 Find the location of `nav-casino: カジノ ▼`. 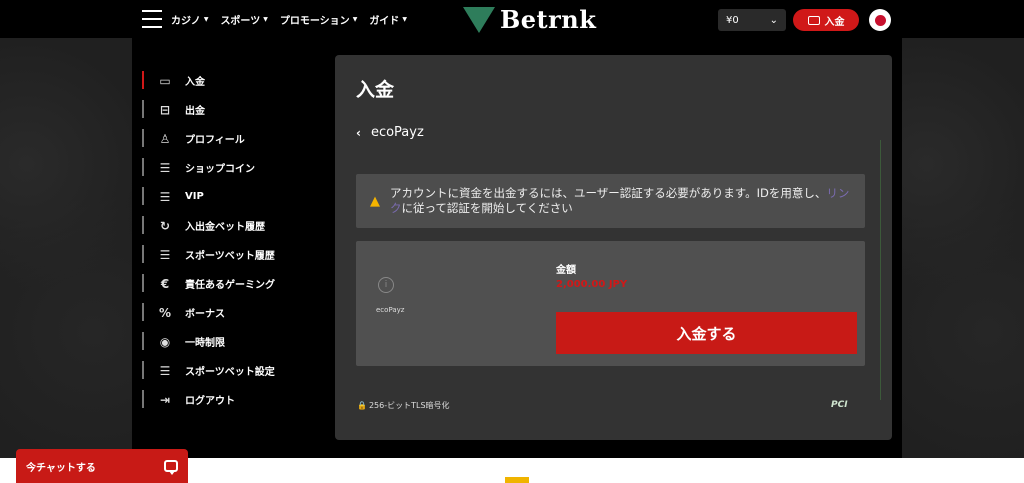

nav-casino: カジノ ▼ is located at coordinates (189, 19).